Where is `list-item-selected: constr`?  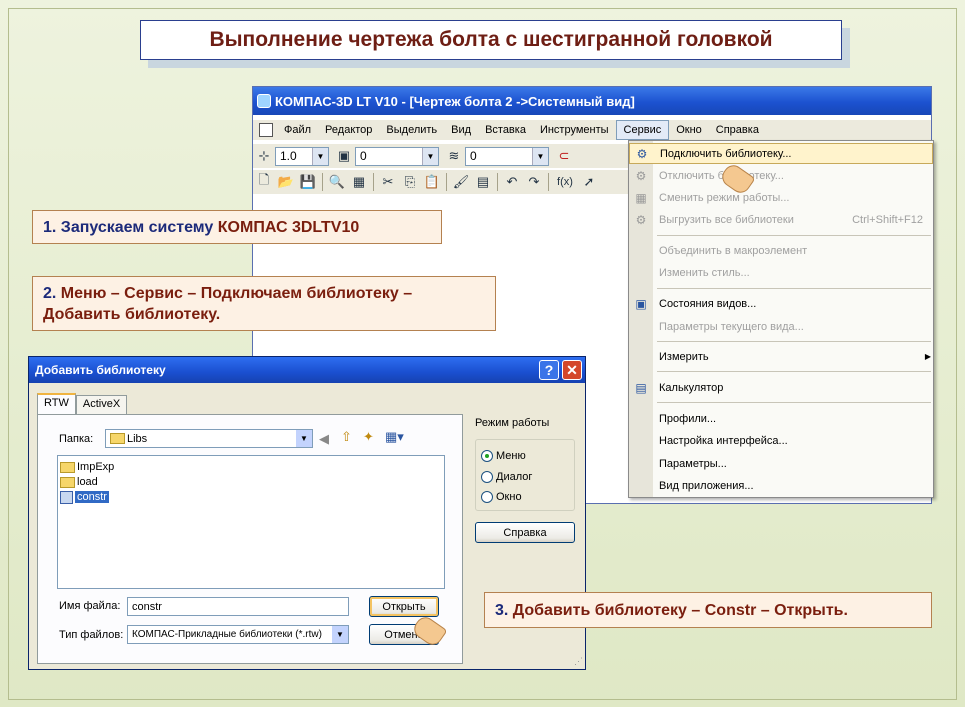
list-item-selected: constr is located at coordinates (84, 497).